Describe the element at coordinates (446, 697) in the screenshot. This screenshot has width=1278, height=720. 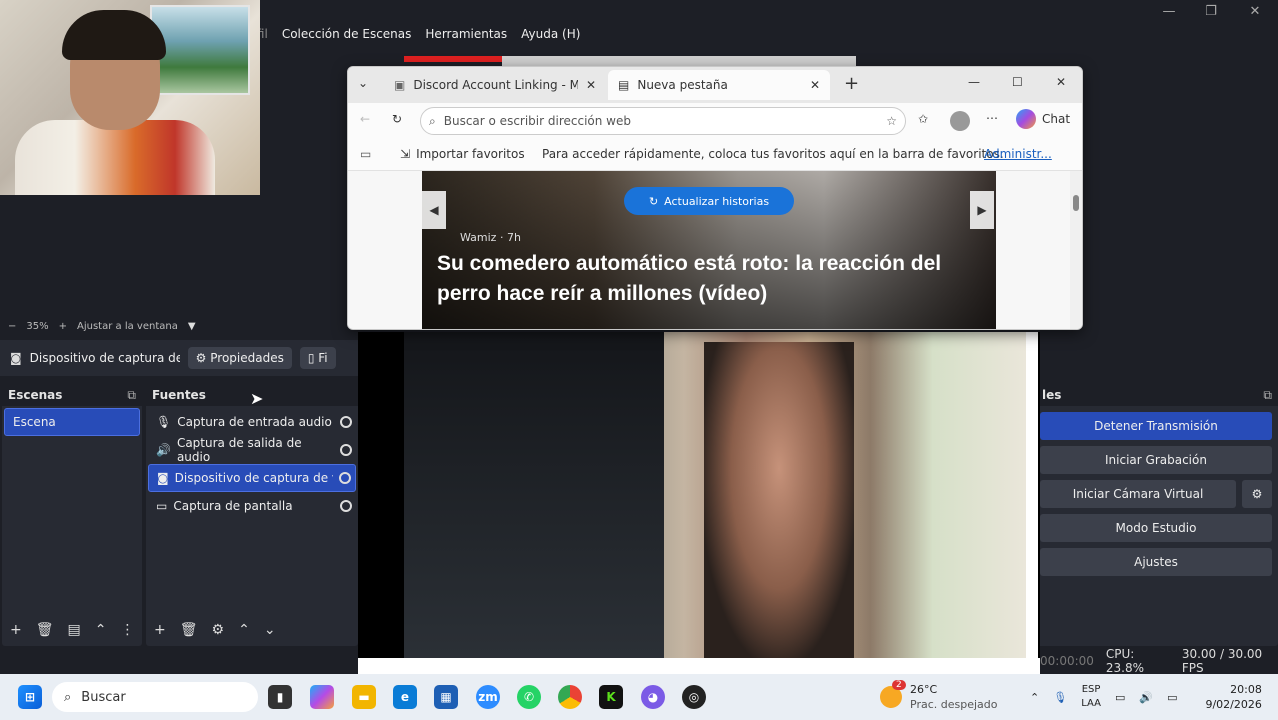
I see `store-icon: ▦` at that location.